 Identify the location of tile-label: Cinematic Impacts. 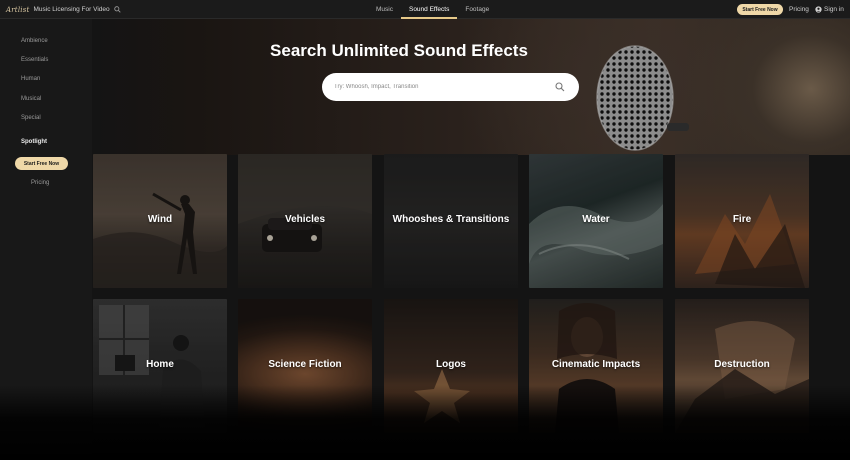
(596, 364).